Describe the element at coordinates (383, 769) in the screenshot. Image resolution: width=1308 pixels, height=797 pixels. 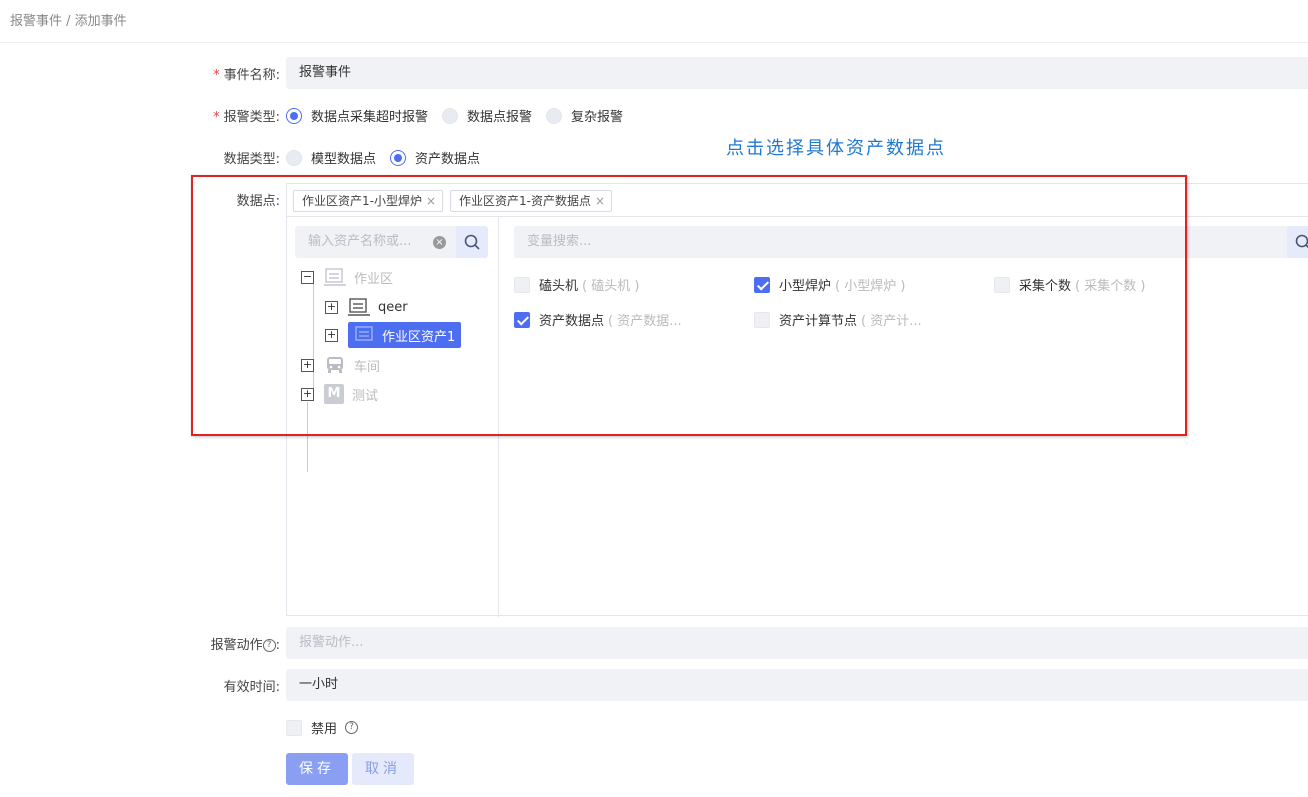
I see `cancel-button: 取消` at that location.